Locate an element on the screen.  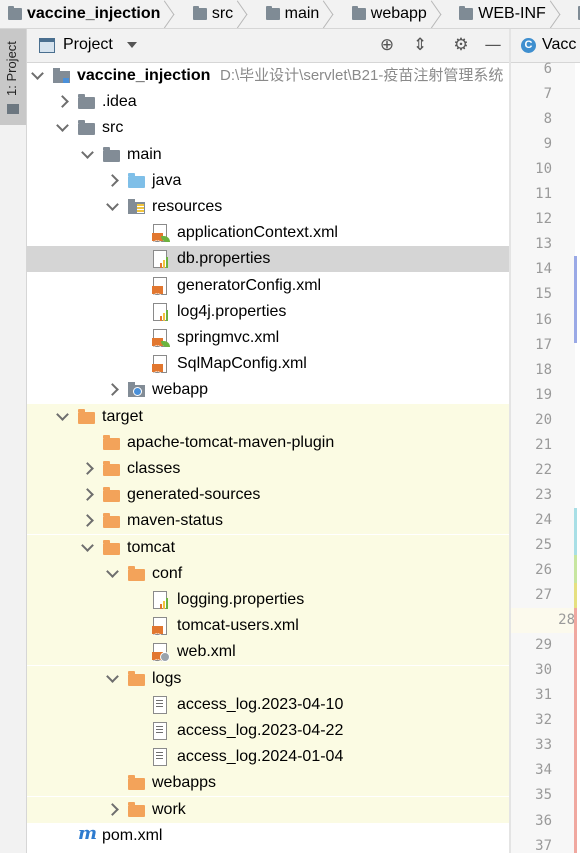
source-folder-icon is located at coordinates (136, 180).